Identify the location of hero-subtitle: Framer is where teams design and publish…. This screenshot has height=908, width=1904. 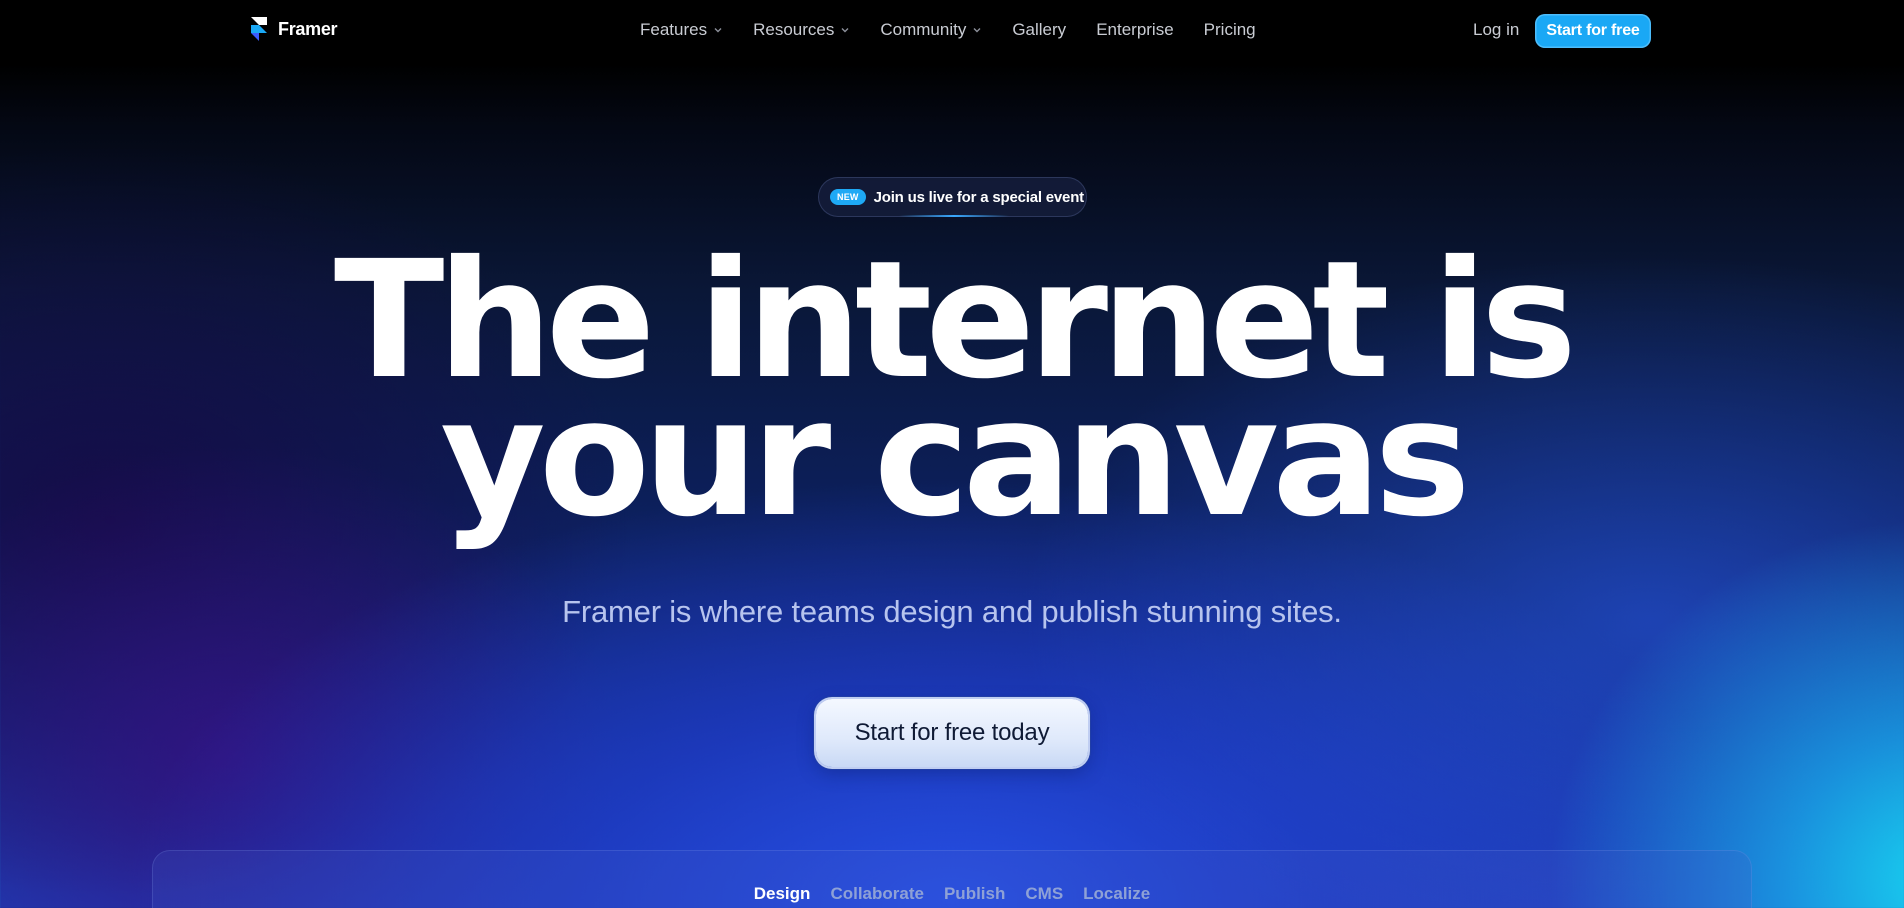
(952, 611).